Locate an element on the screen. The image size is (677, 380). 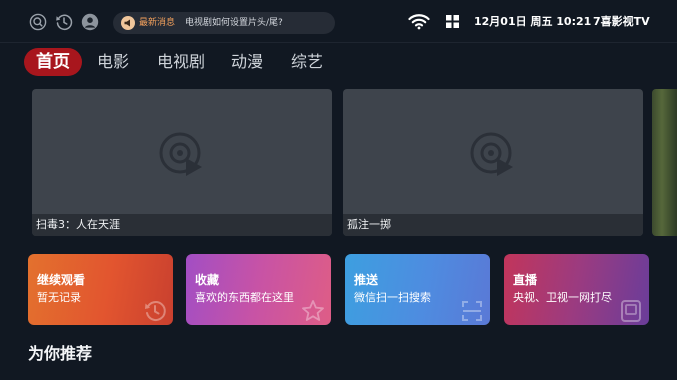
banner-title: 孤注一掷 is located at coordinates (369, 224).